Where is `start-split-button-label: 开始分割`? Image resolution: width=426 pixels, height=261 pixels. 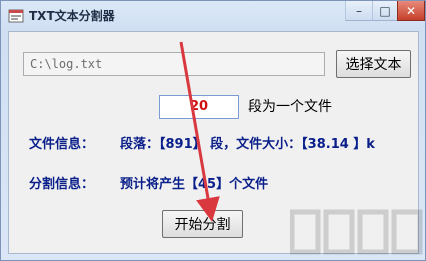
start-split-button-label: 开始分割 is located at coordinates (202, 225).